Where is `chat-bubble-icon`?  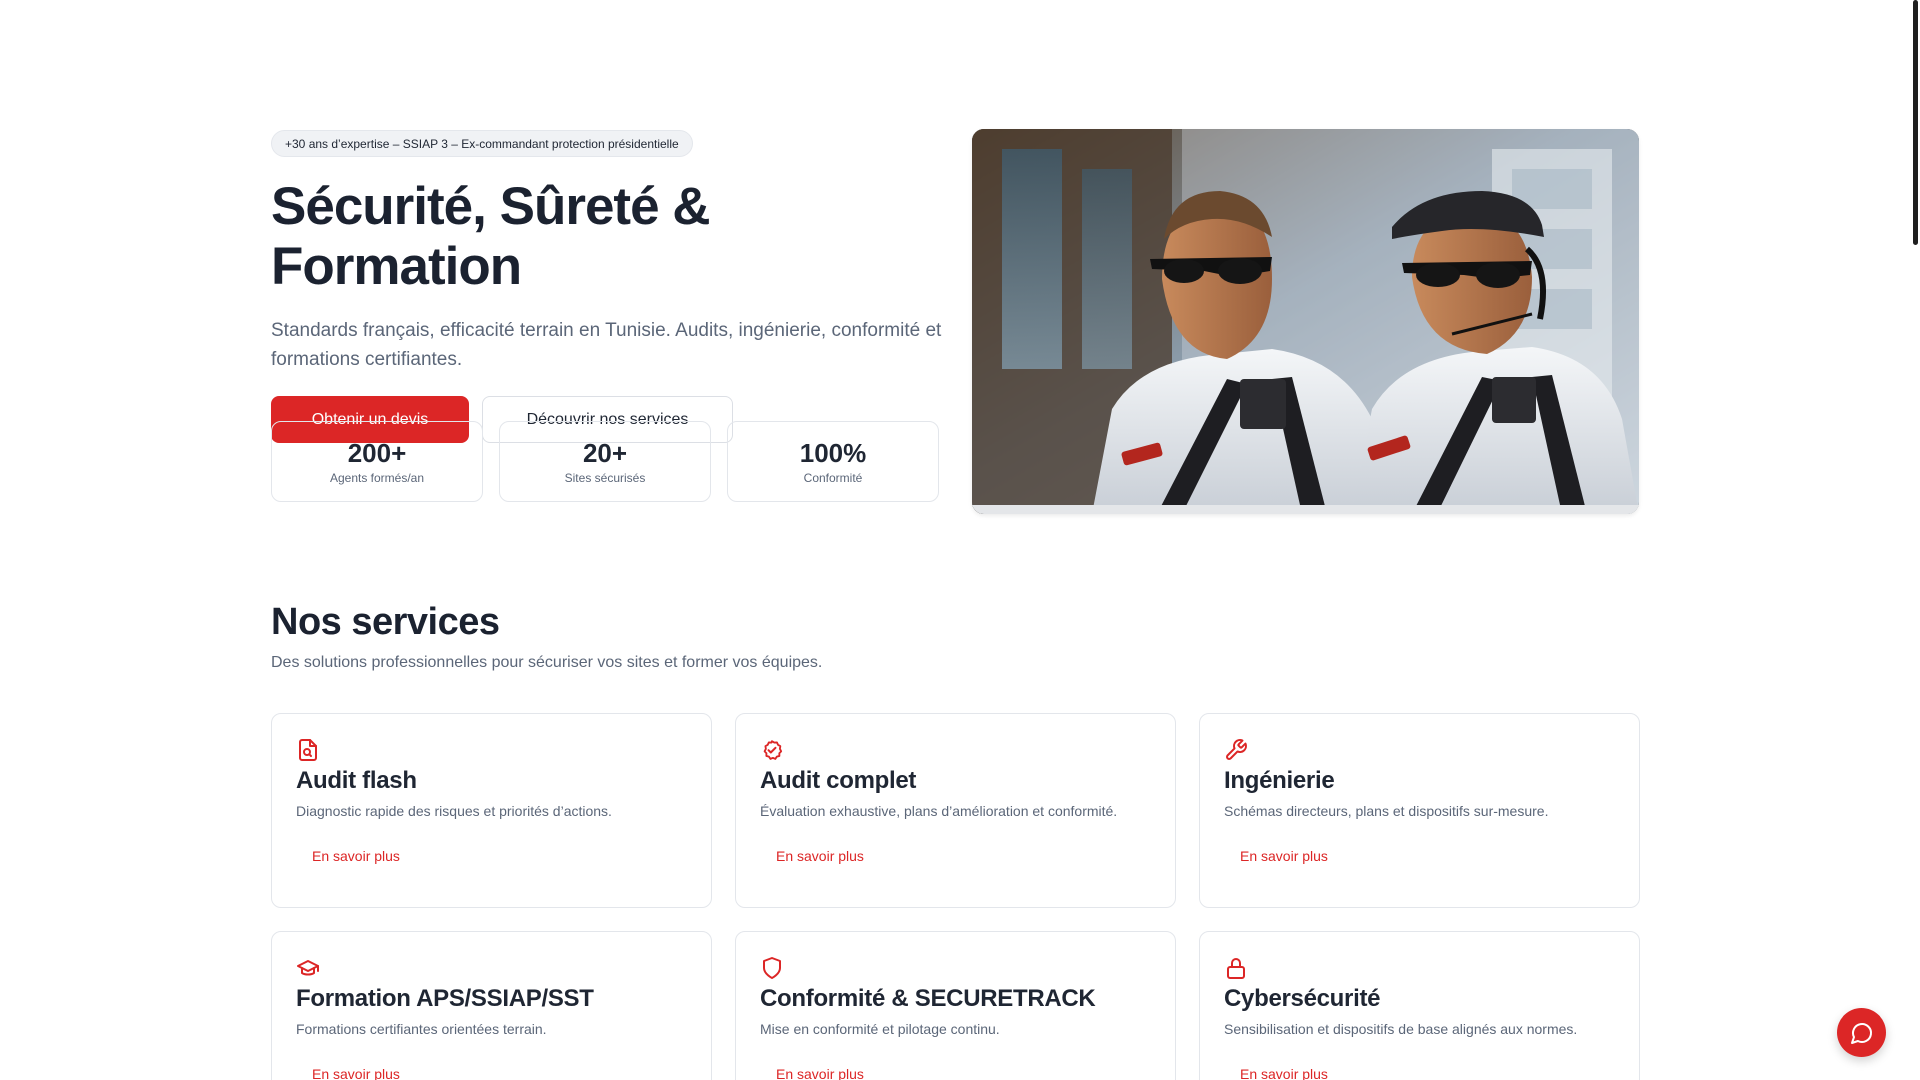 chat-bubble-icon is located at coordinates (1861, 1033).